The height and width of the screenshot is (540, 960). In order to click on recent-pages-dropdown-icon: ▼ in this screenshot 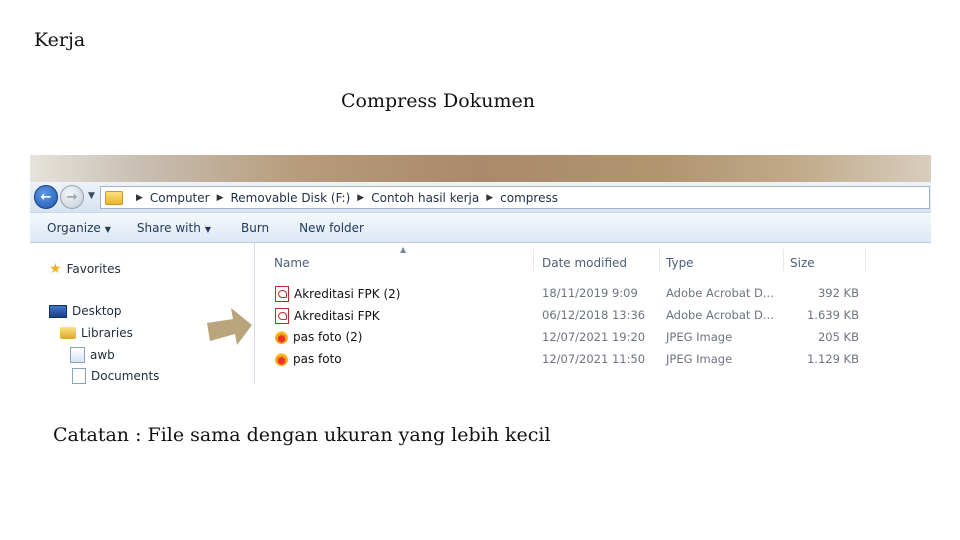, I will do `click(91, 196)`.